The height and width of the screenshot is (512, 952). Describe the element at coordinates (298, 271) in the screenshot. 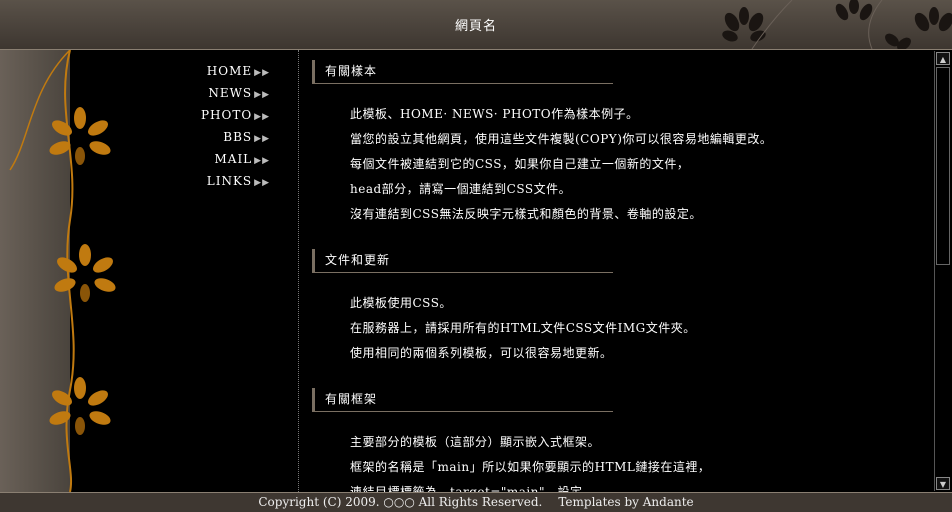

I see `dotted-divider` at that location.